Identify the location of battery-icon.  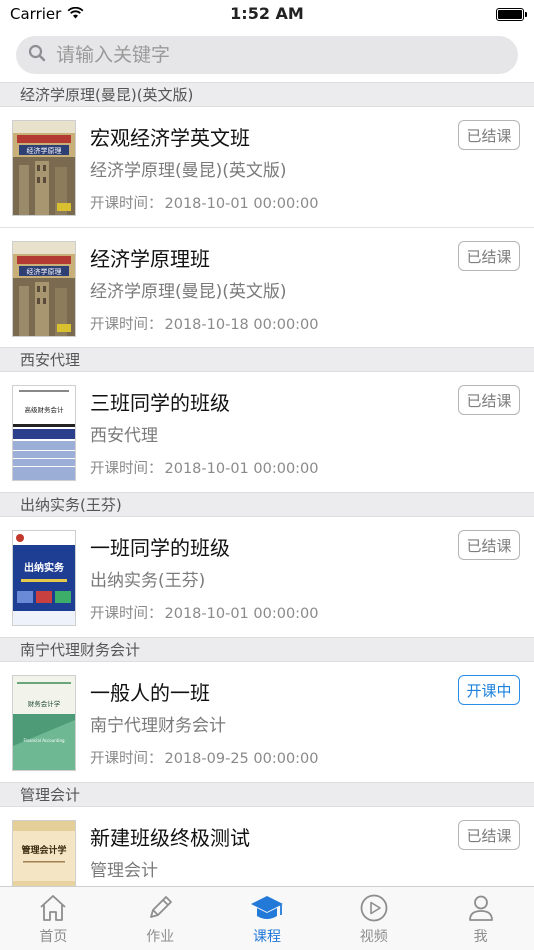
(511, 14).